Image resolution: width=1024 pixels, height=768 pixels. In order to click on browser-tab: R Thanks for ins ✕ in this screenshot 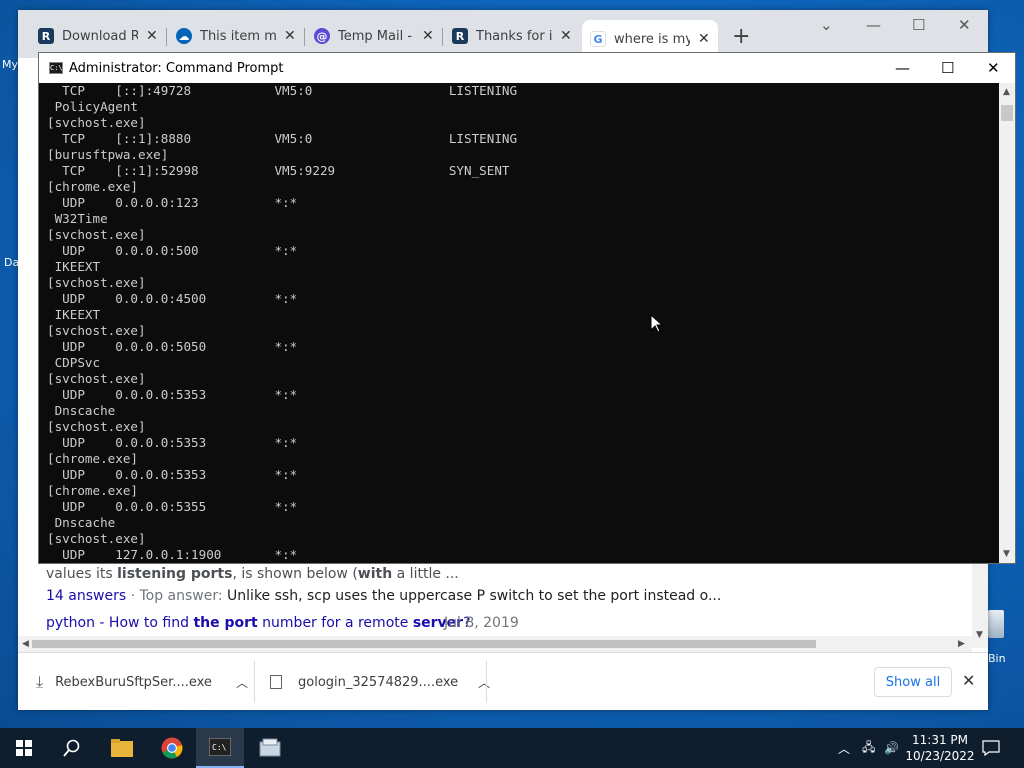, I will do `click(512, 36)`.